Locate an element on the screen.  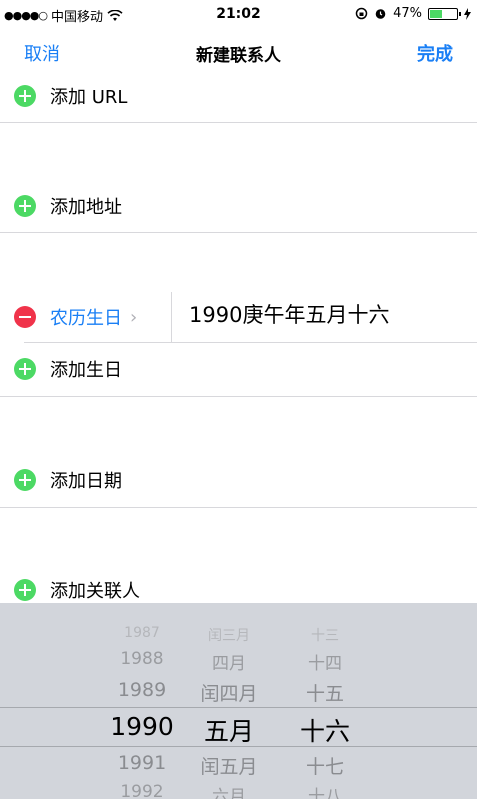
picker-month-option: 四月 is located at coordinates (229, 661).